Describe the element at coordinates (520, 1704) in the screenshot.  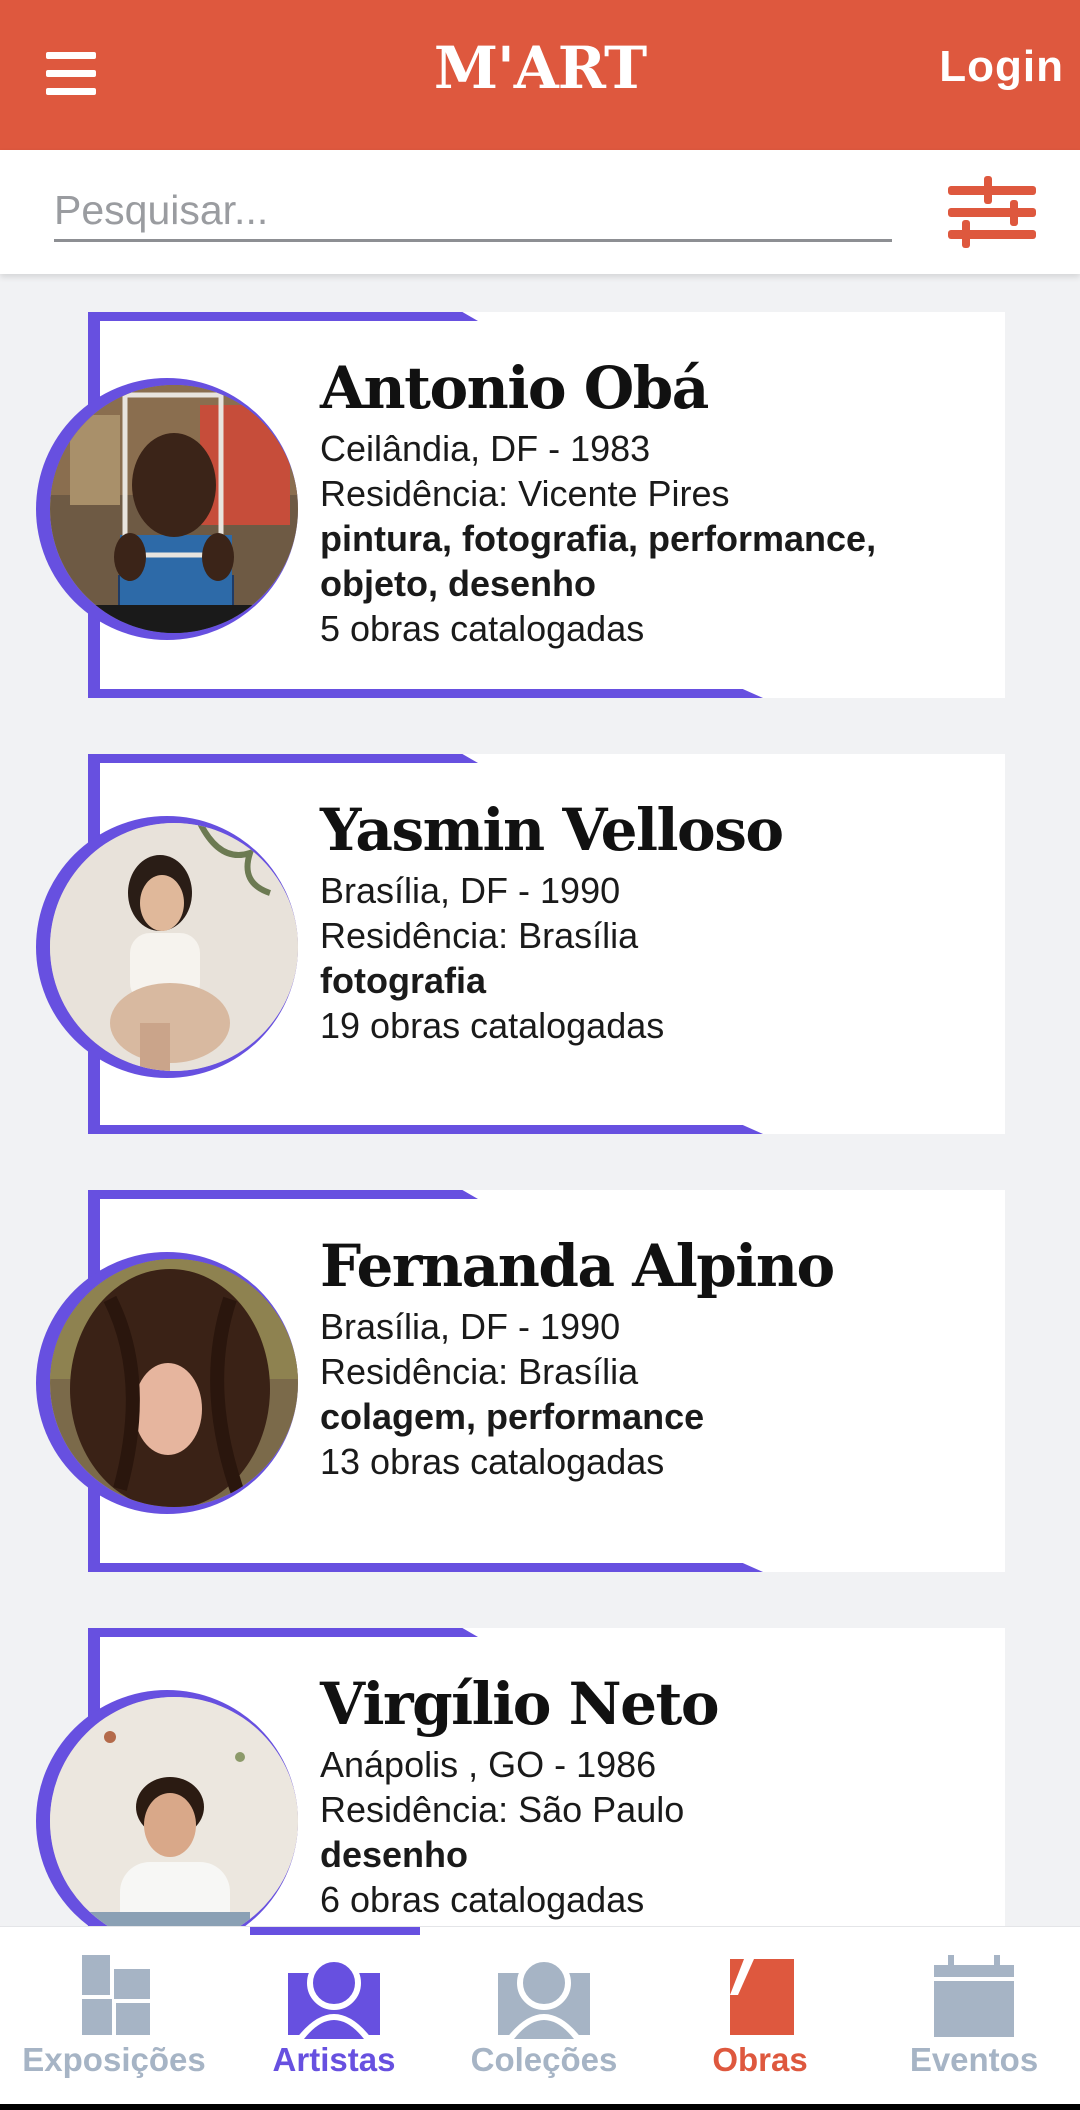
I see `artist-name: Virgílio Neto` at that location.